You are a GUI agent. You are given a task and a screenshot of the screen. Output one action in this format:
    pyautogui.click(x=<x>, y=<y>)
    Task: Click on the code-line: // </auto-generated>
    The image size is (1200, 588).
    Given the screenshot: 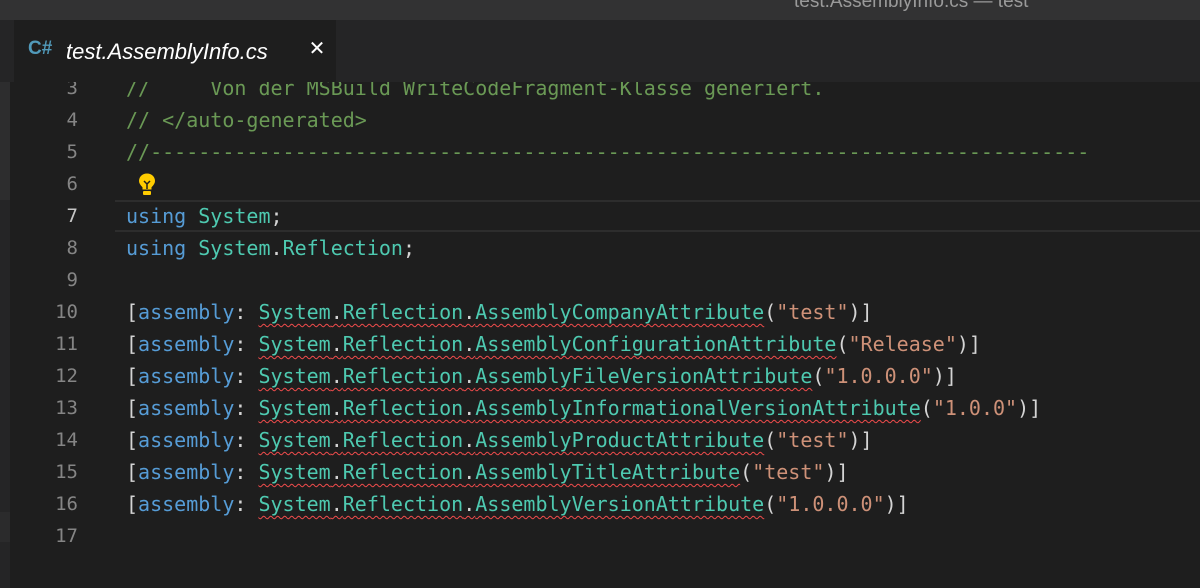 What is the action you would take?
    pyautogui.click(x=246, y=120)
    